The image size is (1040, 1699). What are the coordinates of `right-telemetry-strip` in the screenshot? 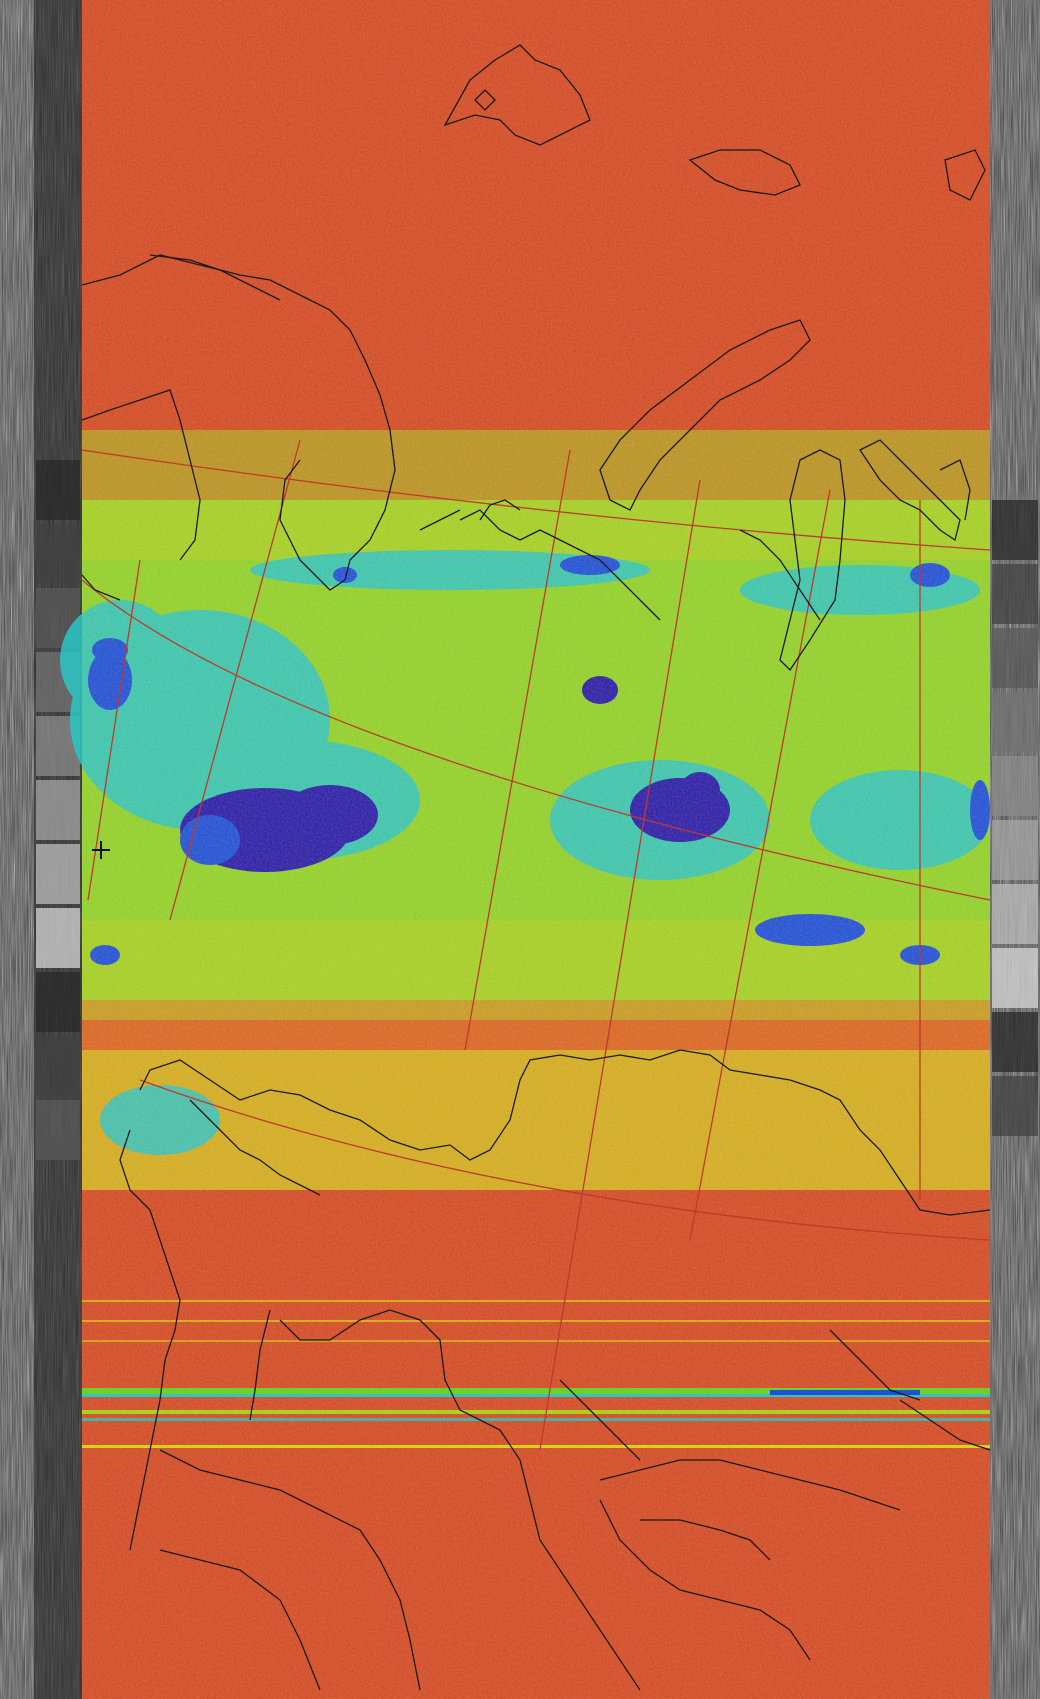 It's located at (1015, 849).